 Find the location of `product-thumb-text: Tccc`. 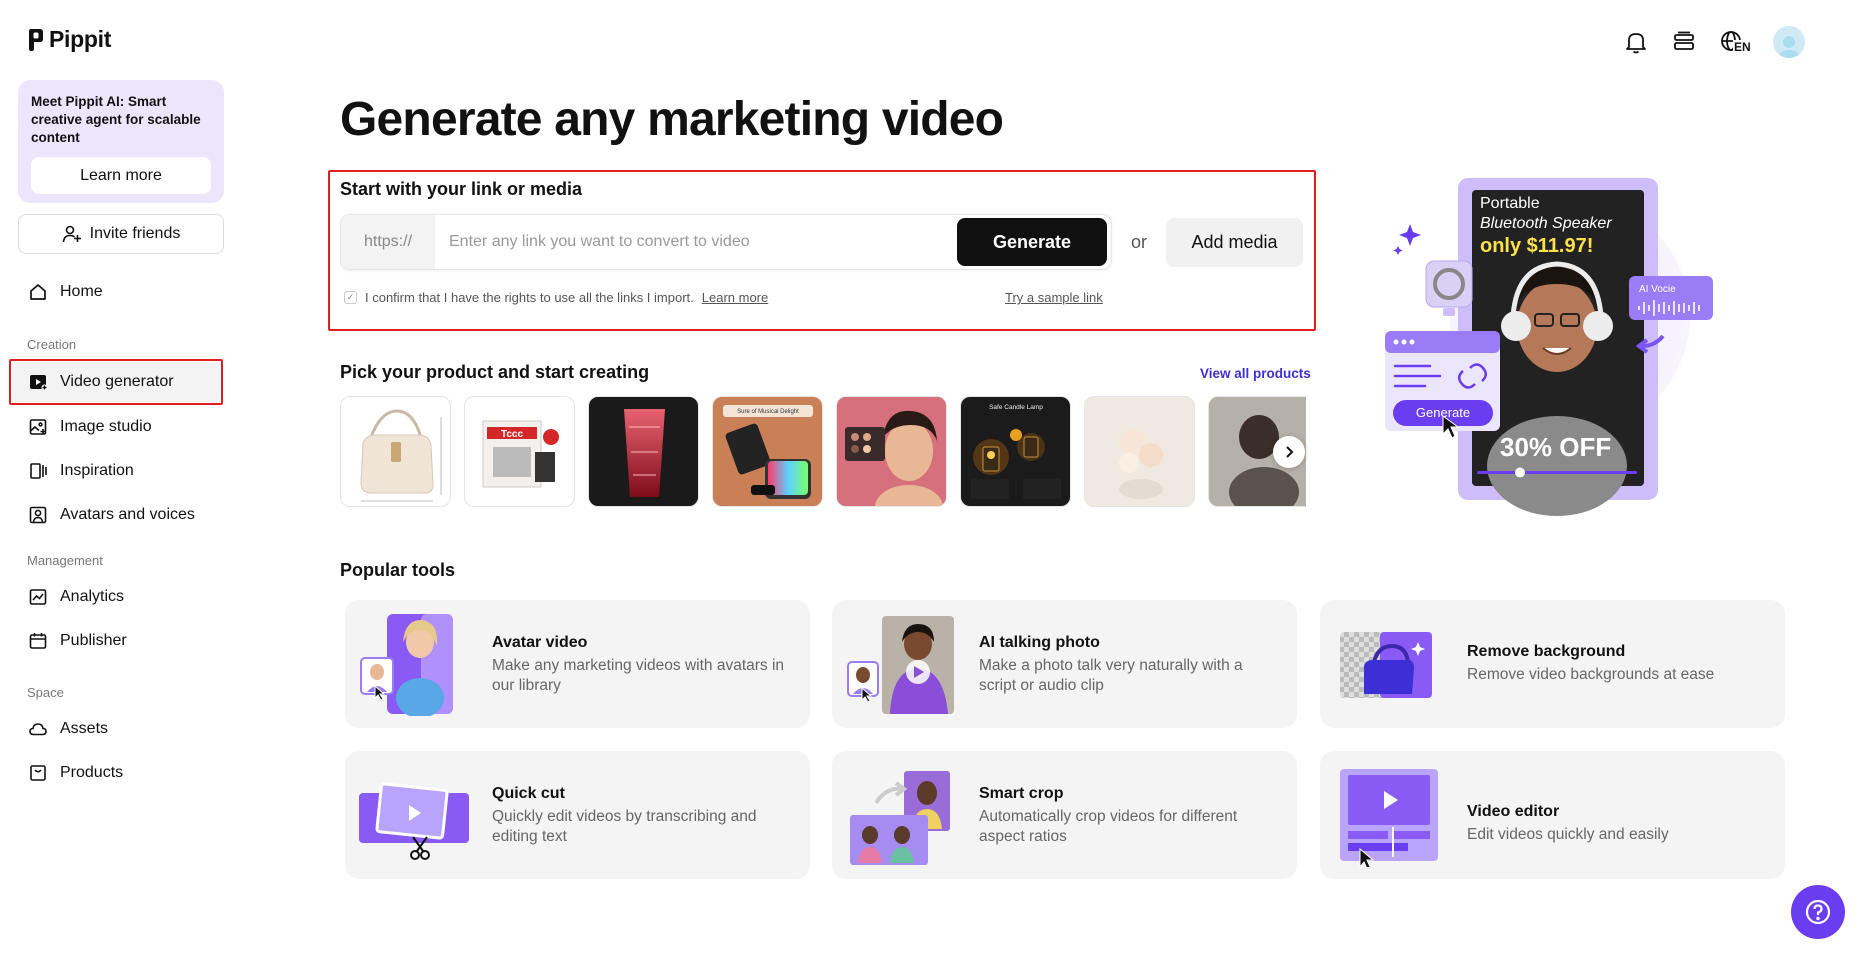

product-thumb-text: Tccc is located at coordinates (512, 434).